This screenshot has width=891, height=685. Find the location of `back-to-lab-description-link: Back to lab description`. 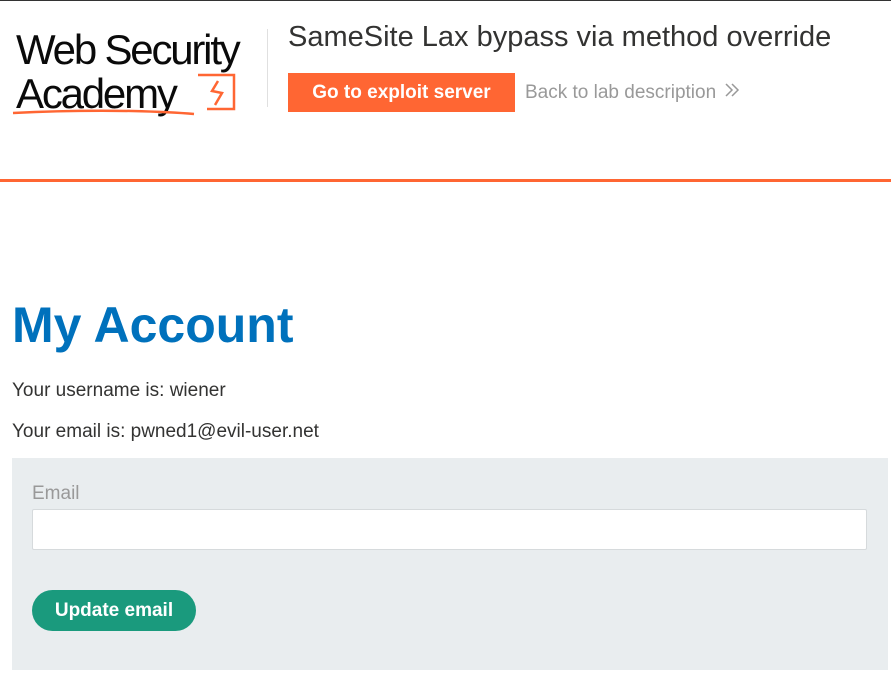

back-to-lab-description-link: Back to lab description is located at coordinates (632, 93).